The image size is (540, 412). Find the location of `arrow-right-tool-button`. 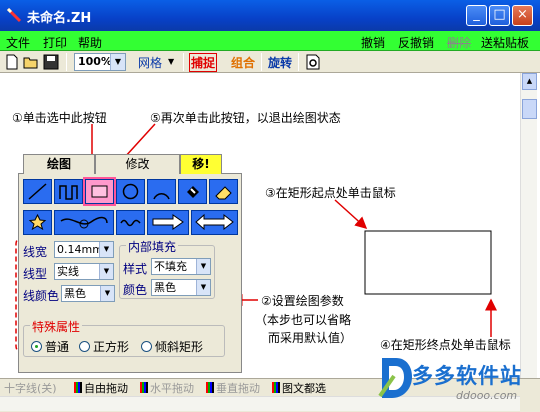

arrow-right-tool-button is located at coordinates (168, 222).